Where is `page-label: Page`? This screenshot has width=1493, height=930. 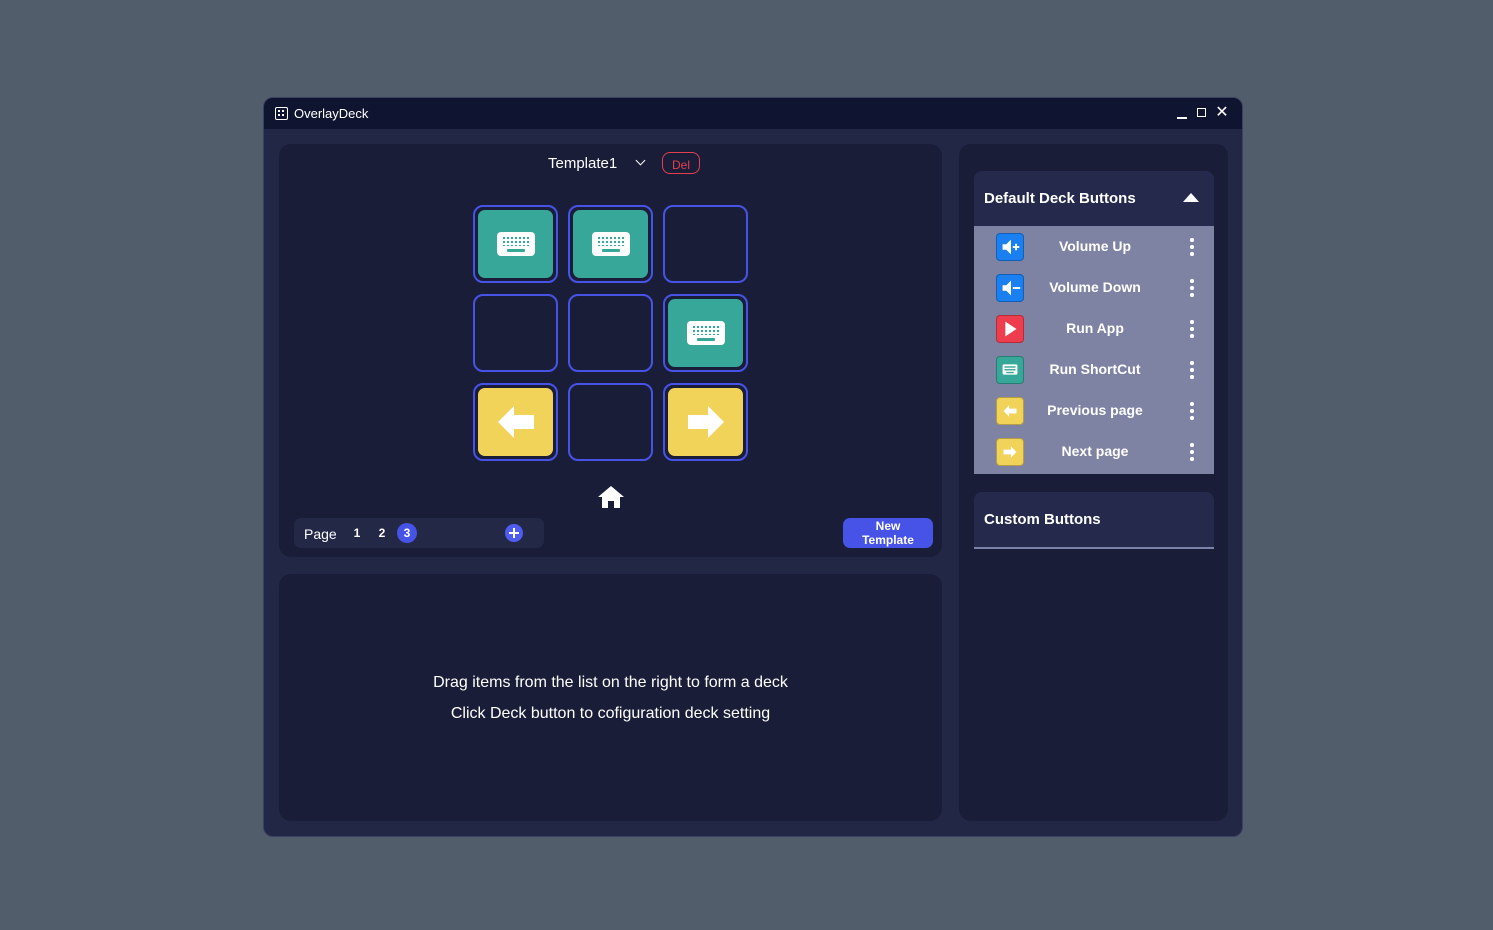 page-label: Page is located at coordinates (320, 534).